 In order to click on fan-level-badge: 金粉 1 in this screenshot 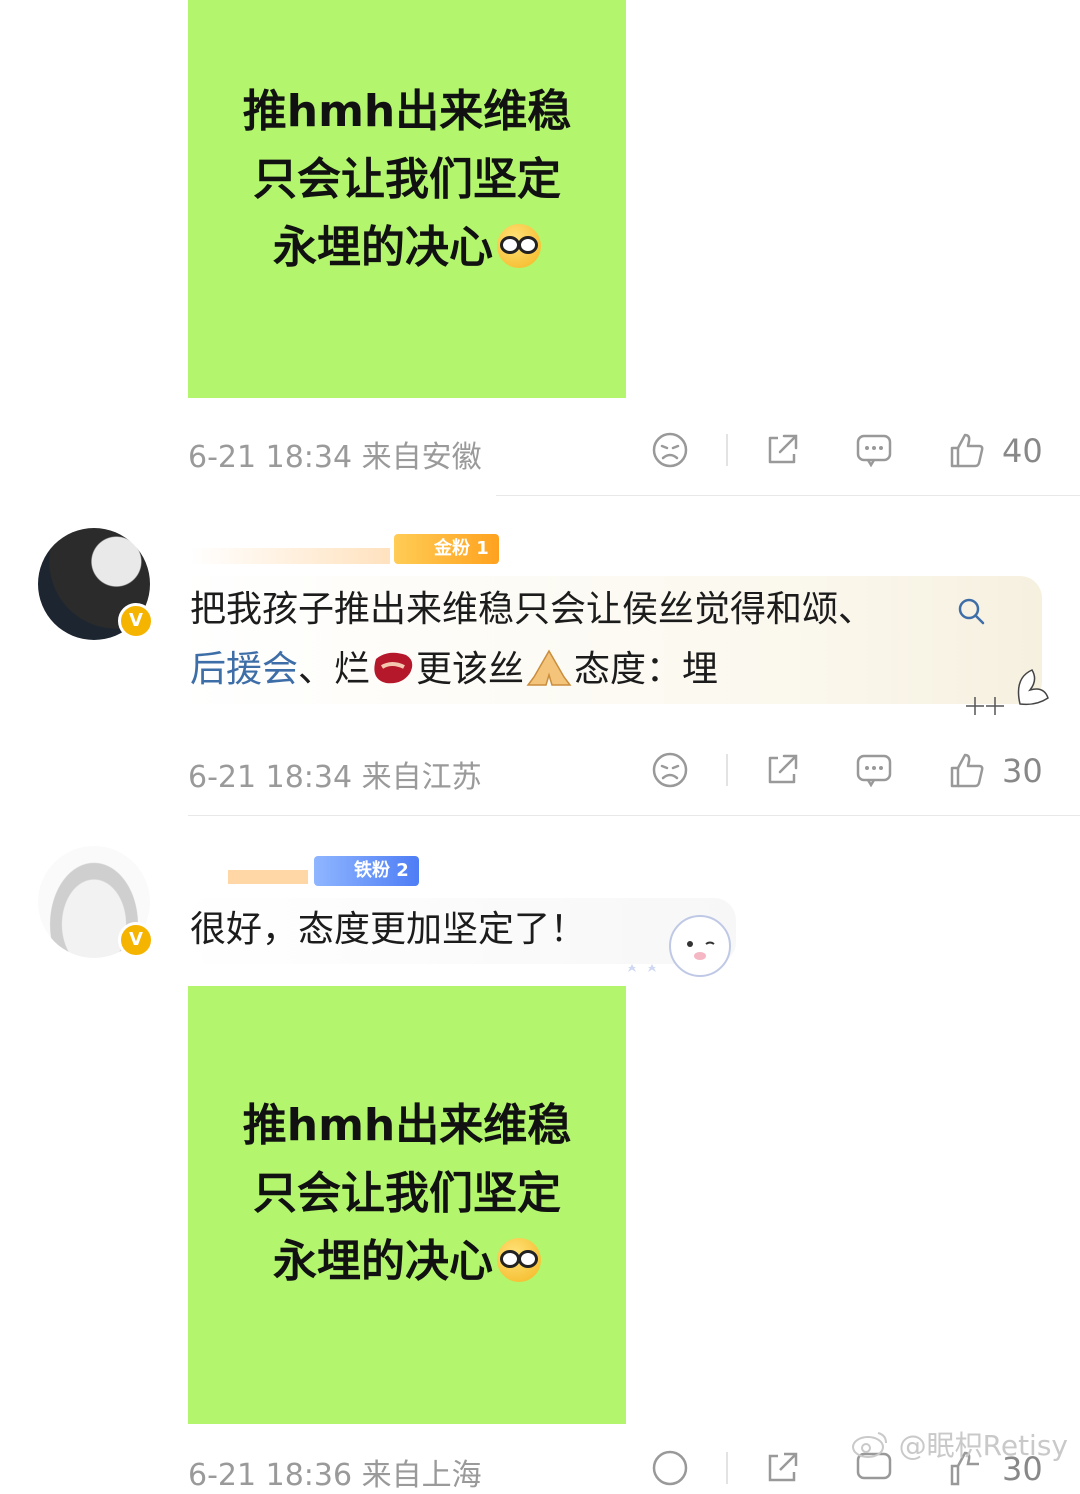, I will do `click(446, 549)`.